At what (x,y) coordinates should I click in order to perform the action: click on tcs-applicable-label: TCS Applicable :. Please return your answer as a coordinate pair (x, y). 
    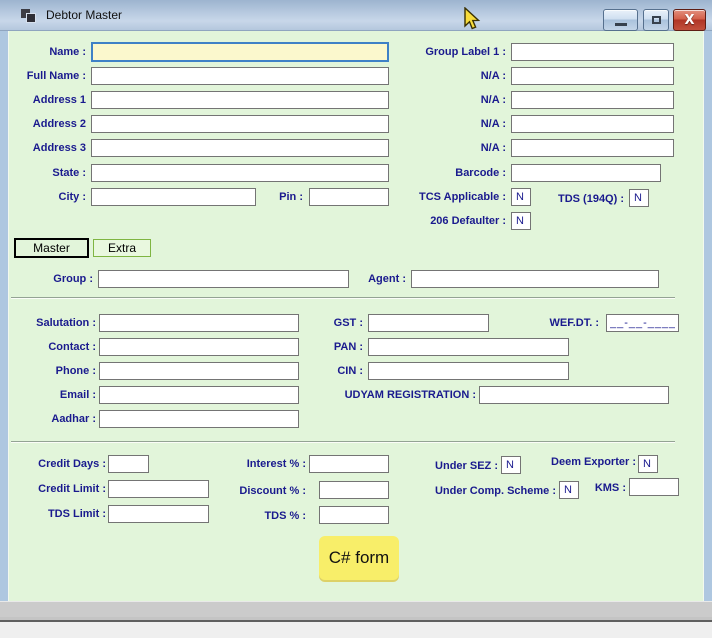
    Looking at the image, I should click on (462, 197).